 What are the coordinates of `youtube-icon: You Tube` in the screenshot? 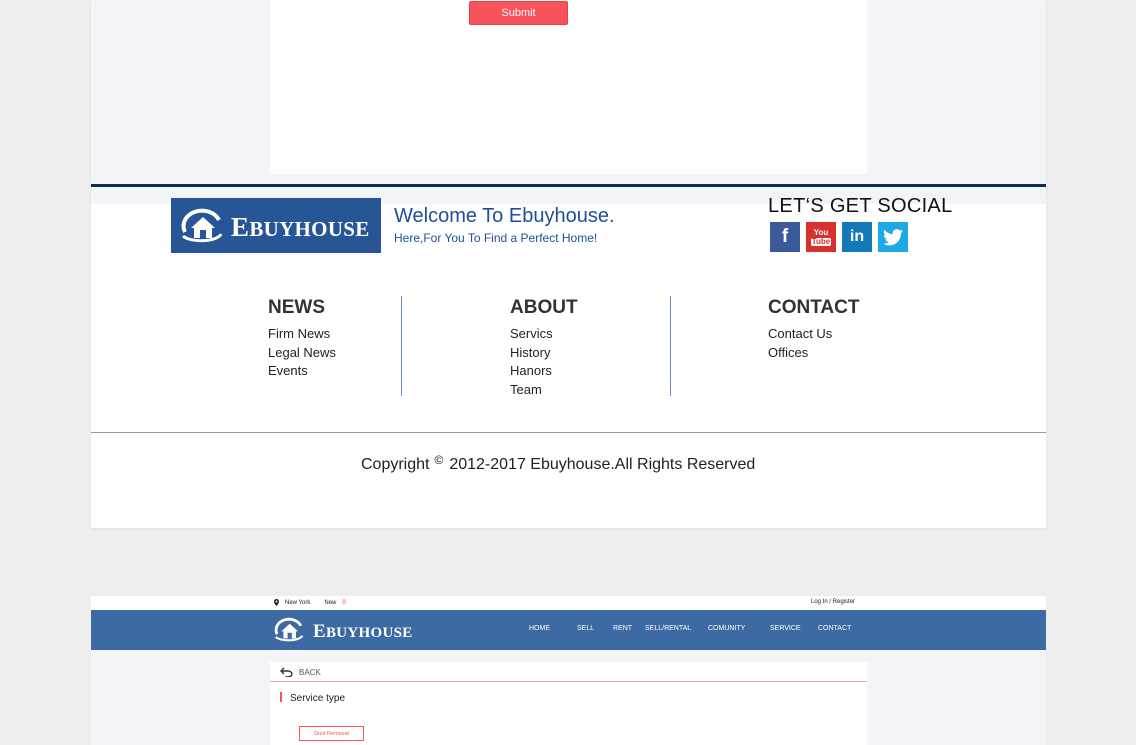 It's located at (821, 237).